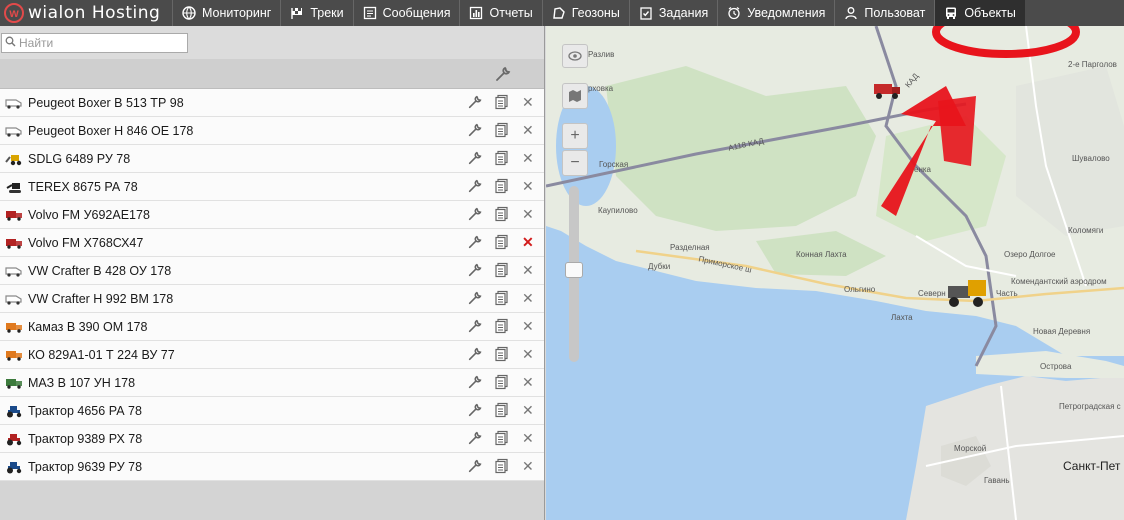  I want to click on unit-row: Volvo FM Х768СХ47 ✕, so click(272, 243).